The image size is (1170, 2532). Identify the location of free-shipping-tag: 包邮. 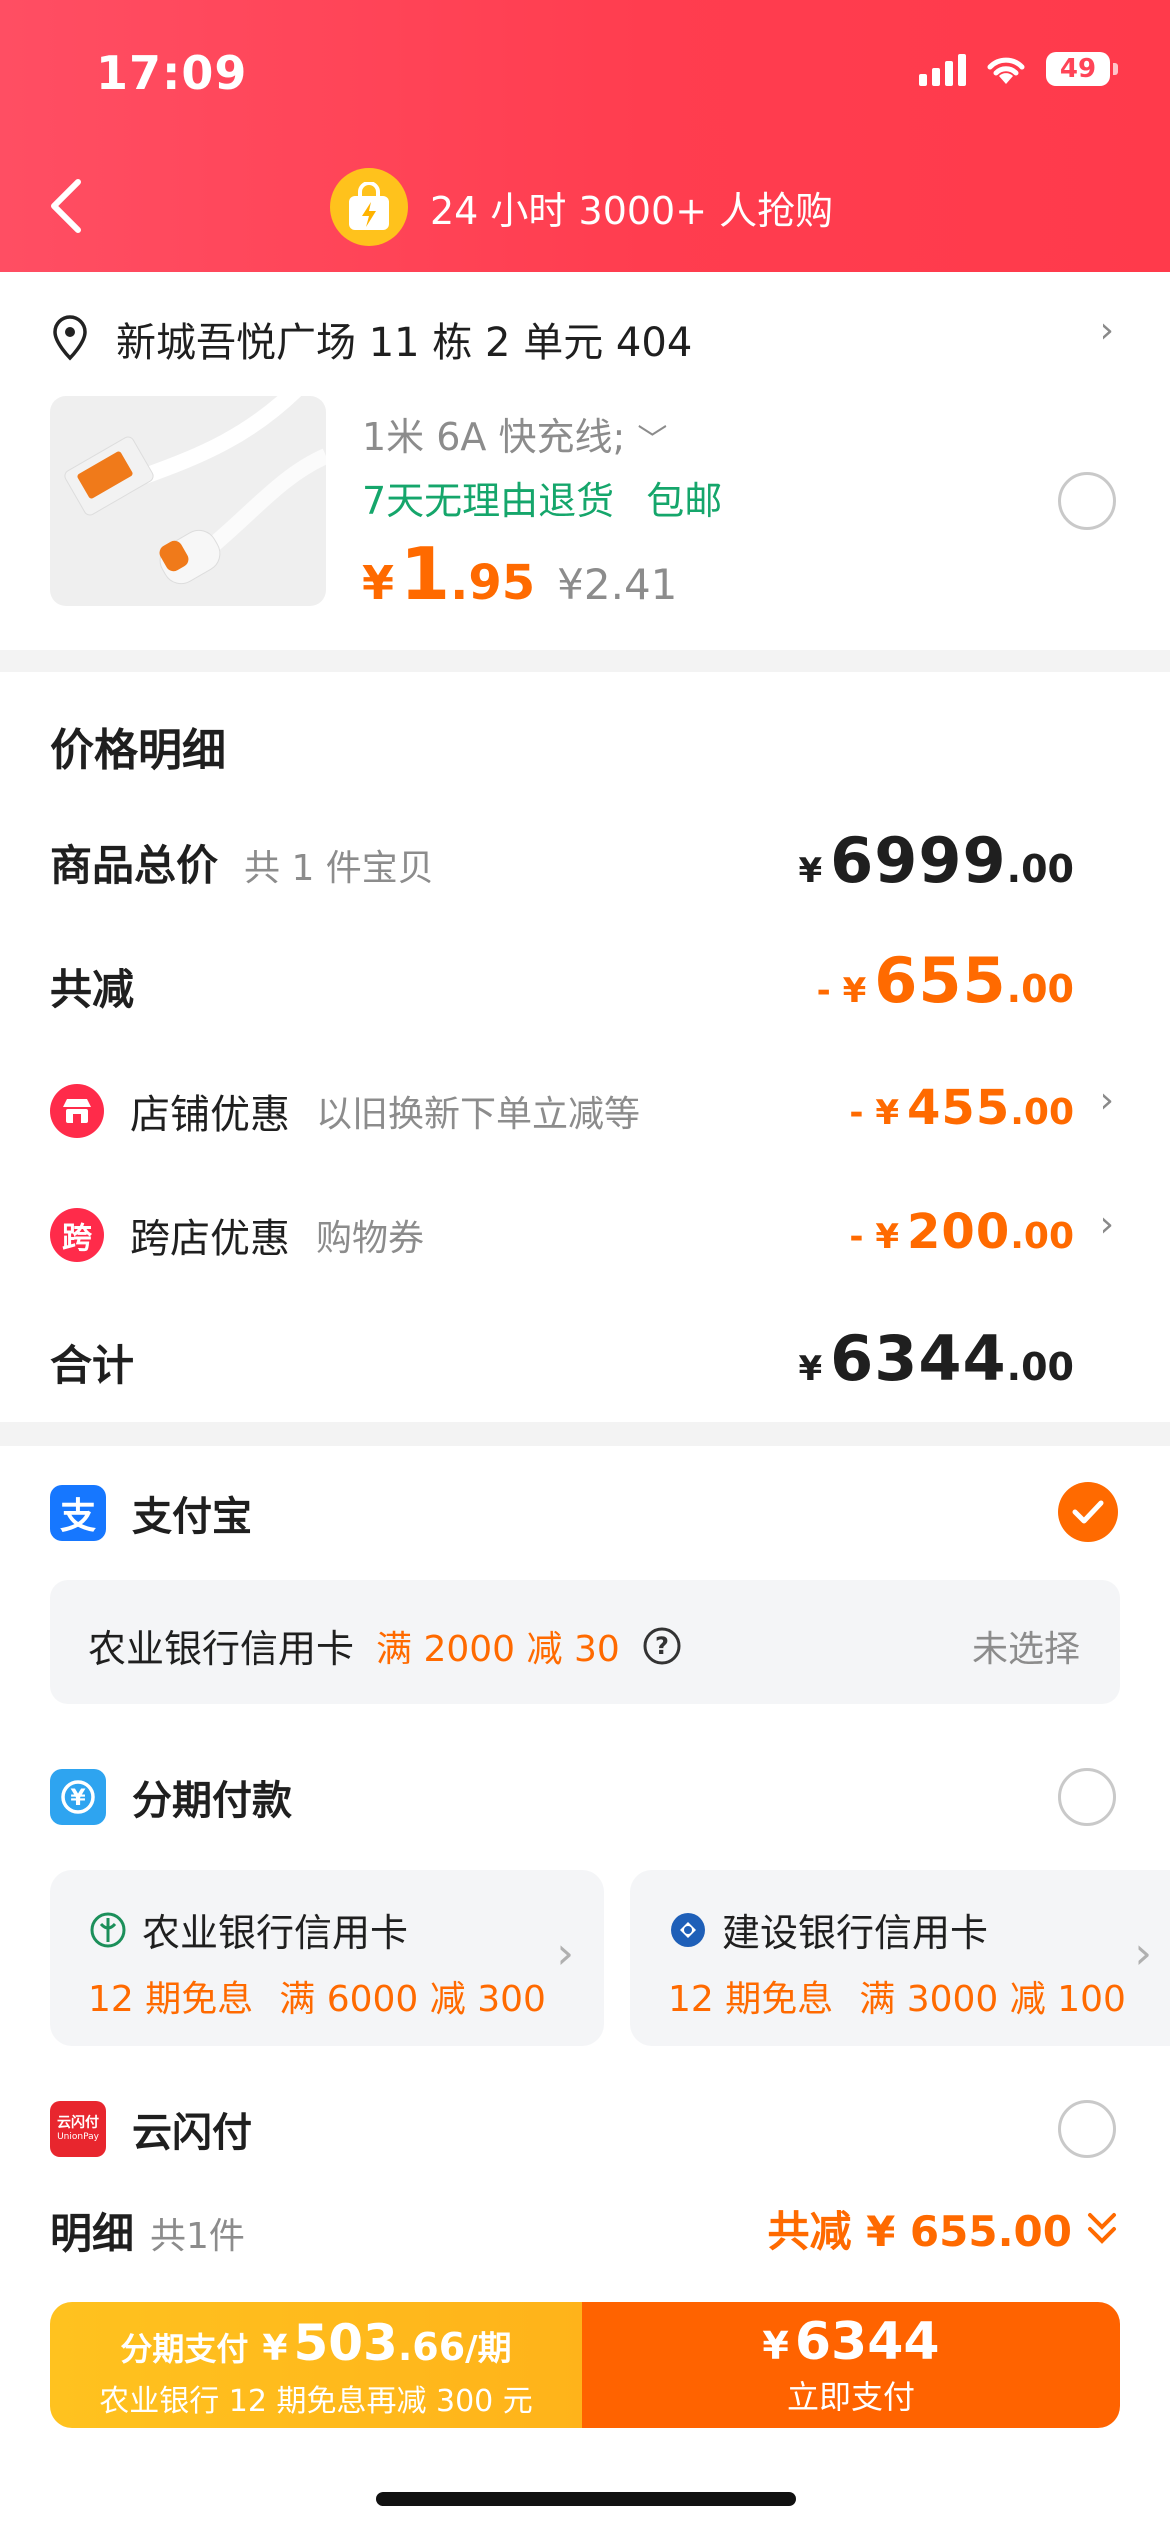
(684, 501).